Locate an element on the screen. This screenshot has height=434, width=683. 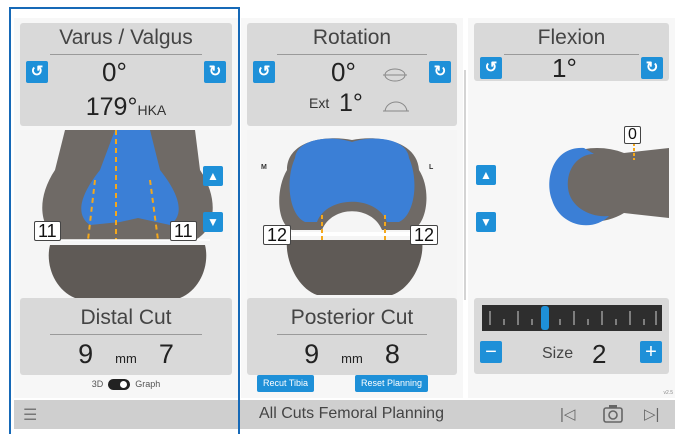
distal-cut-title: Distal Cut is located at coordinates (126, 317).